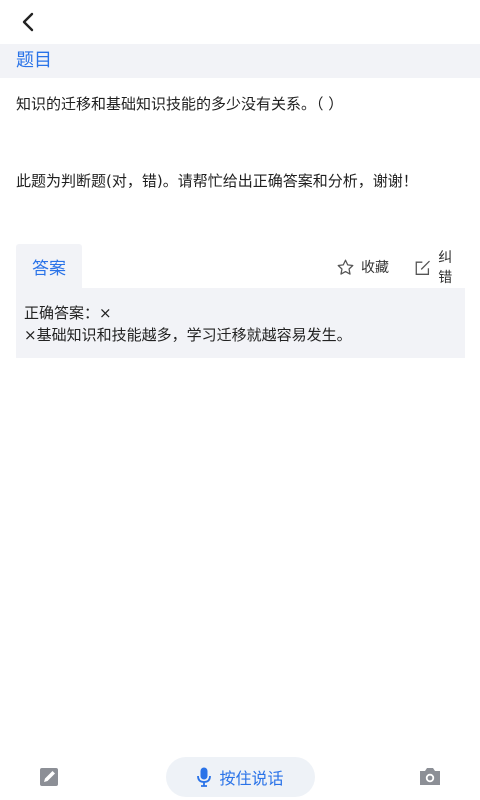  I want to click on microphone-icon, so click(204, 777).